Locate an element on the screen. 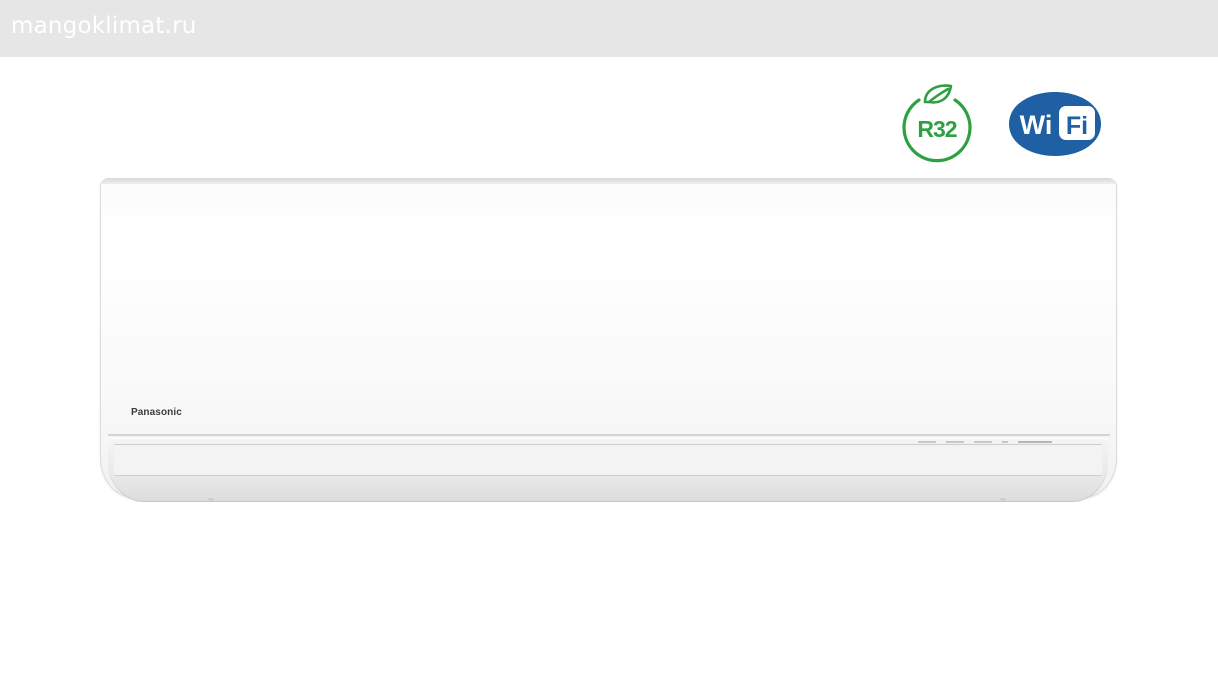  r32-refrigerant-badge: R32 is located at coordinates (937, 123).